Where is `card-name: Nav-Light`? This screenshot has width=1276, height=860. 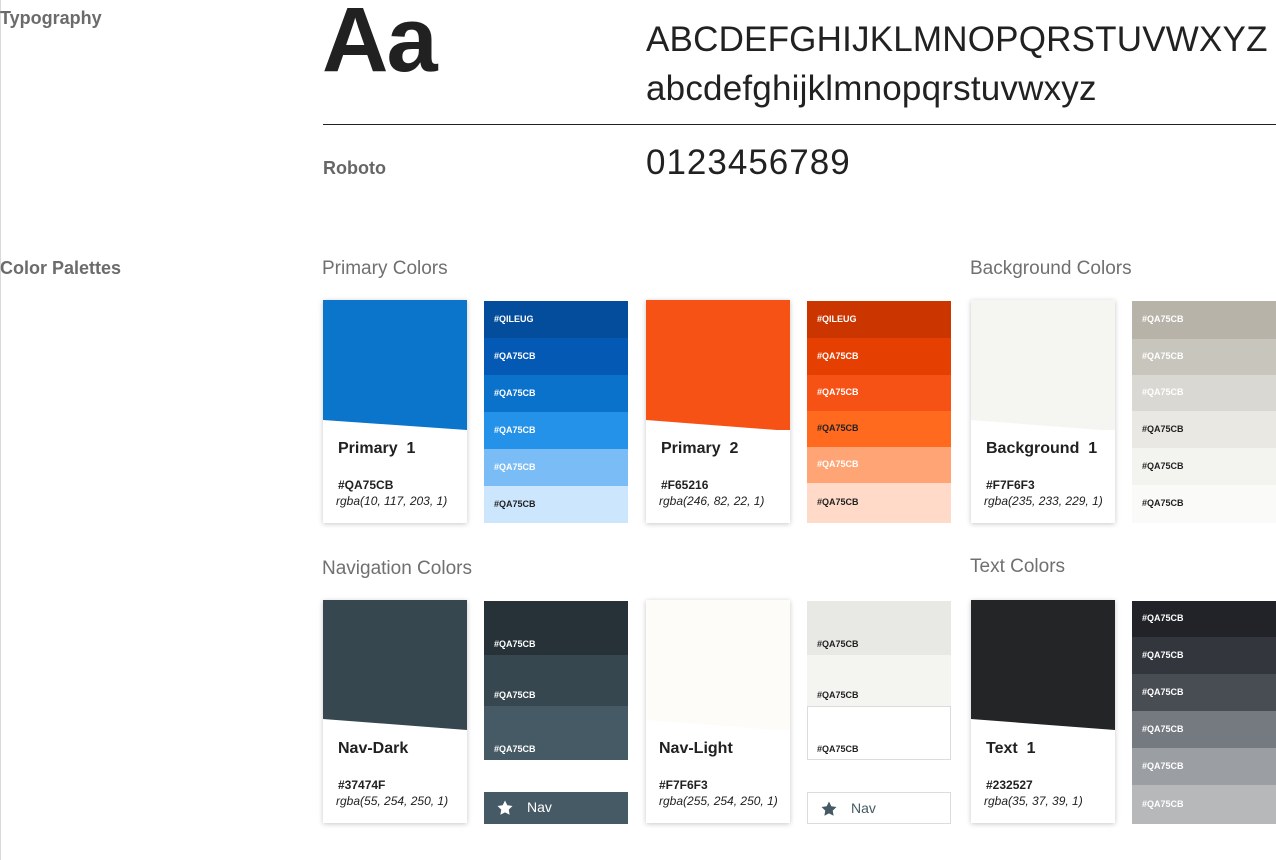 card-name: Nav-Light is located at coordinates (696, 748).